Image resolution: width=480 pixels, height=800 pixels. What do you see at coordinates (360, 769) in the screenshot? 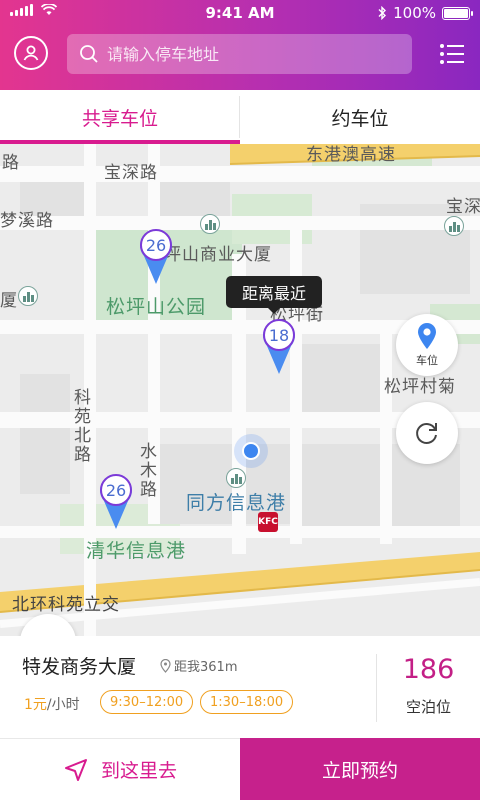
I see `book-now-button: 立即预约` at bounding box center [360, 769].